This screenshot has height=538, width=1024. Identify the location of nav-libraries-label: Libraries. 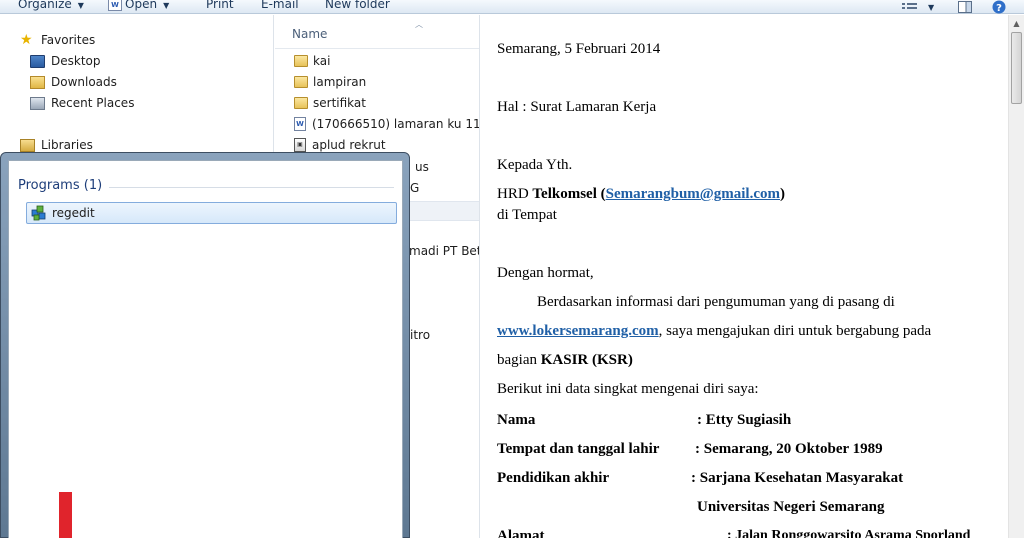
(67, 145).